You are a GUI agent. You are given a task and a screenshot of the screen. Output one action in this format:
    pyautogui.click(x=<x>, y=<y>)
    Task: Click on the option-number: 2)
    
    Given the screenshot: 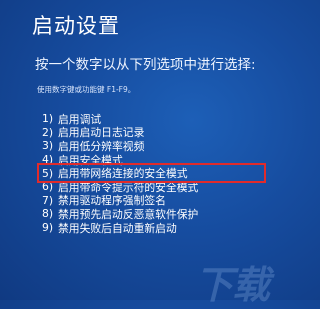 What is the action you would take?
    pyautogui.click(x=48, y=132)
    